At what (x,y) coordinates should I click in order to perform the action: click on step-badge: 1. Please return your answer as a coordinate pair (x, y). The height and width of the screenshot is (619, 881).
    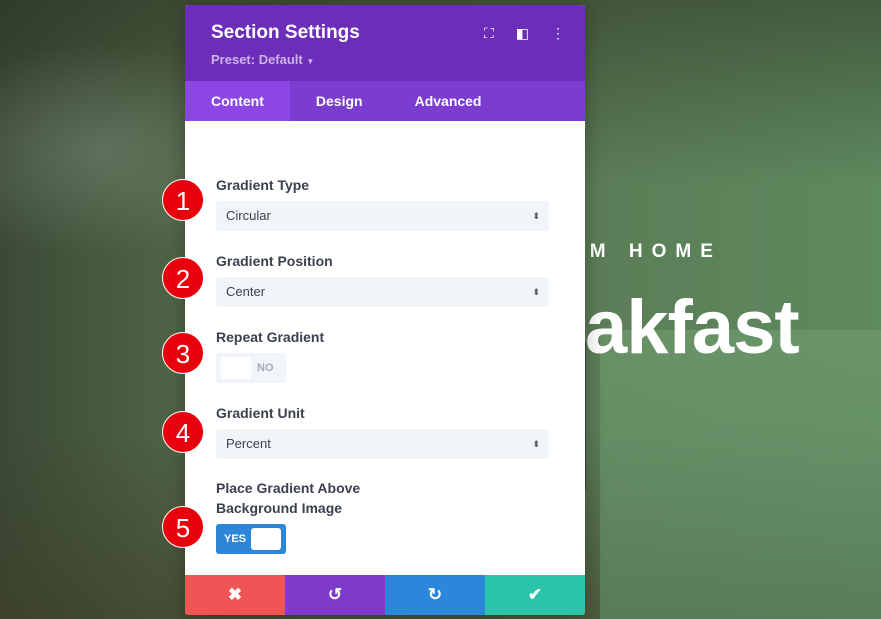
    Looking at the image, I should click on (183, 200).